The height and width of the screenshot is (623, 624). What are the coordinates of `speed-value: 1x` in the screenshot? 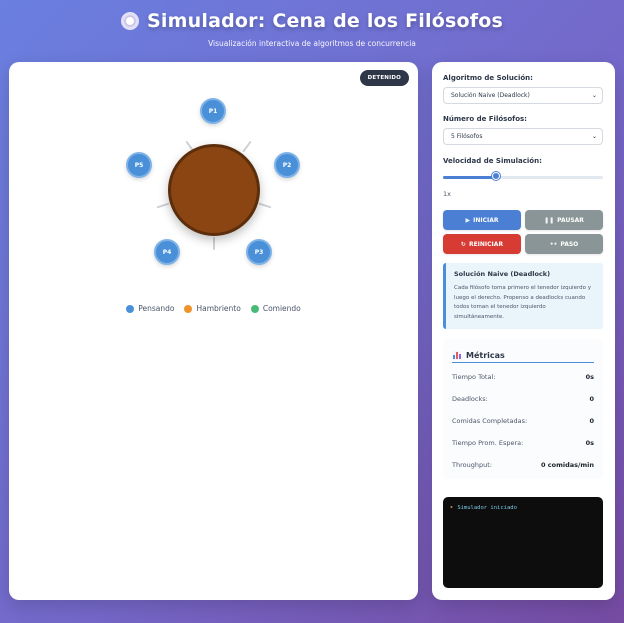 It's located at (447, 194).